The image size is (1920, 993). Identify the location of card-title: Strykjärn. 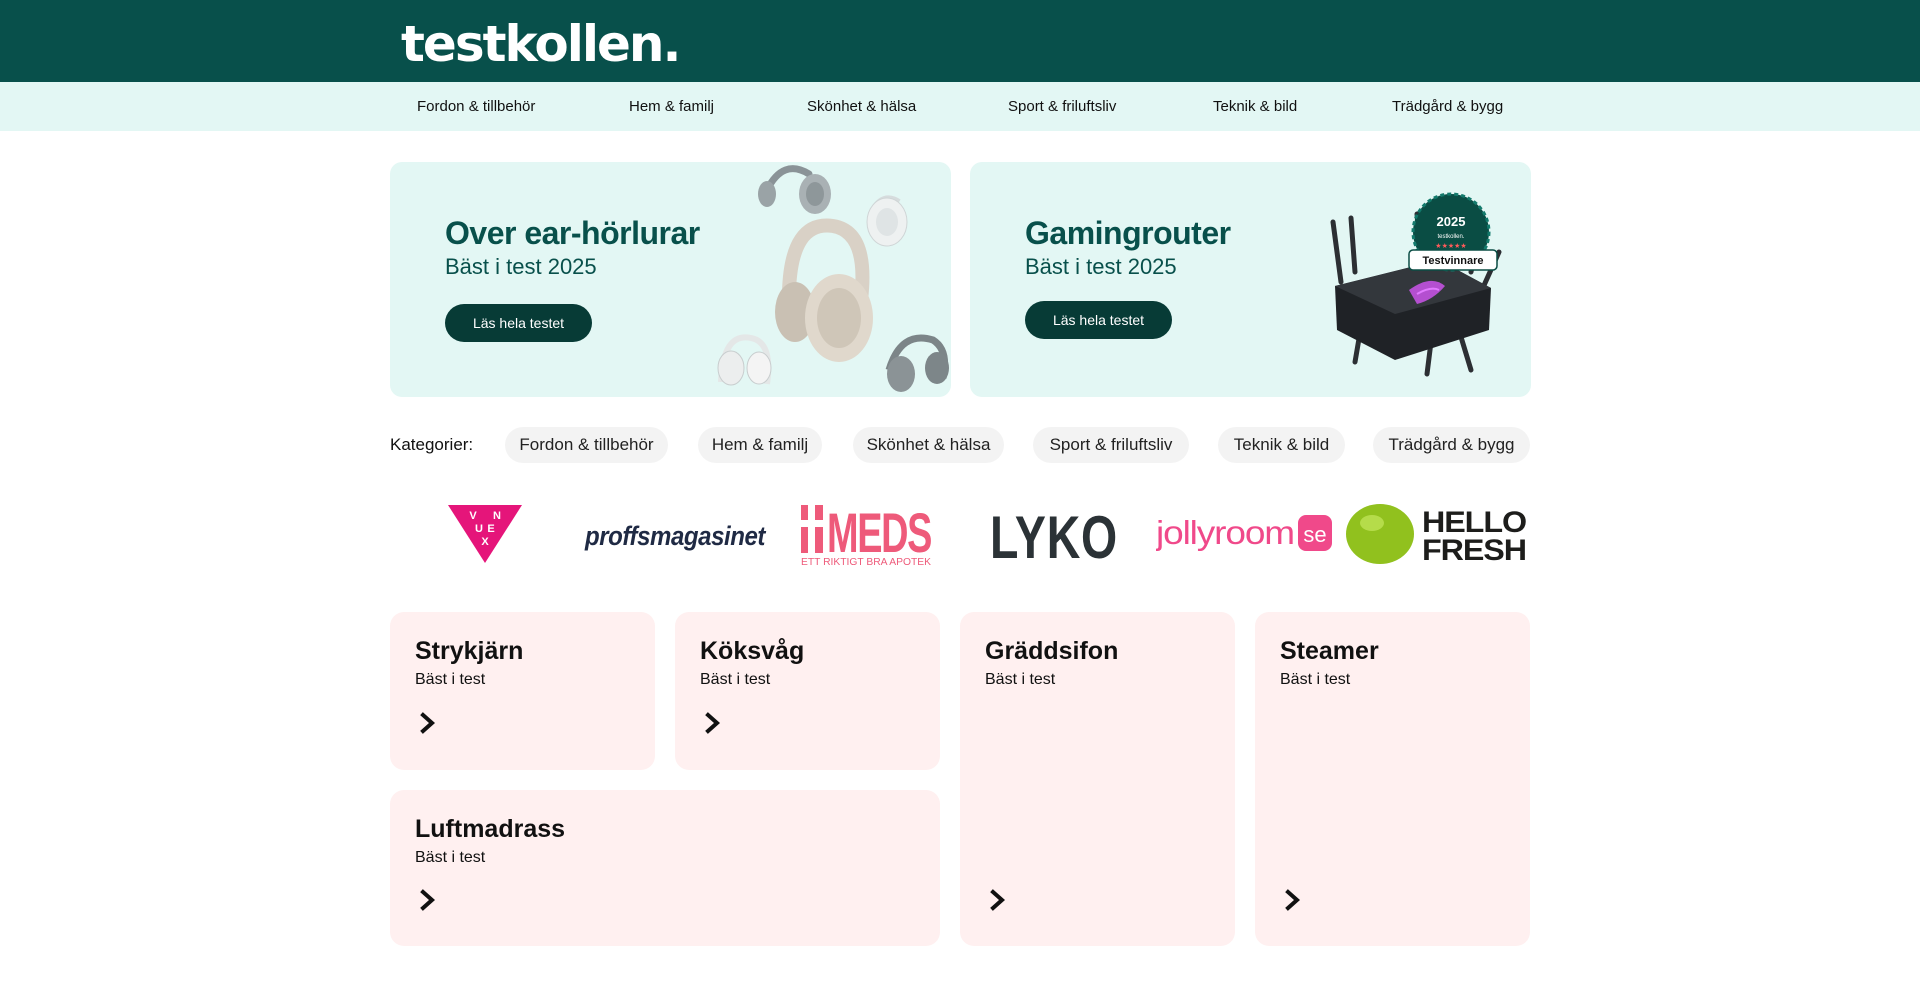
(469, 651).